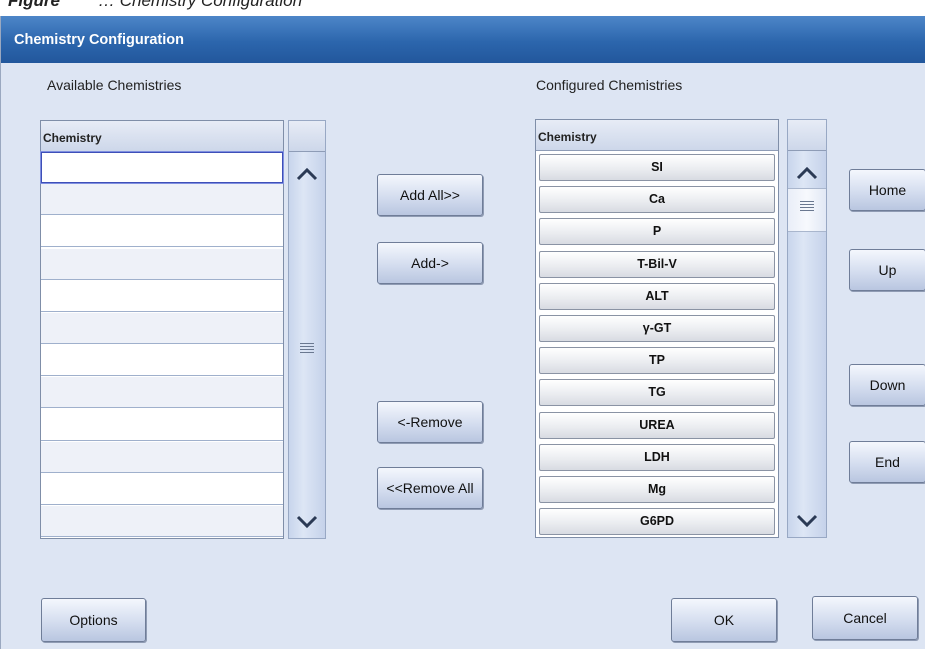  I want to click on available-scrollbar, so click(307, 329).